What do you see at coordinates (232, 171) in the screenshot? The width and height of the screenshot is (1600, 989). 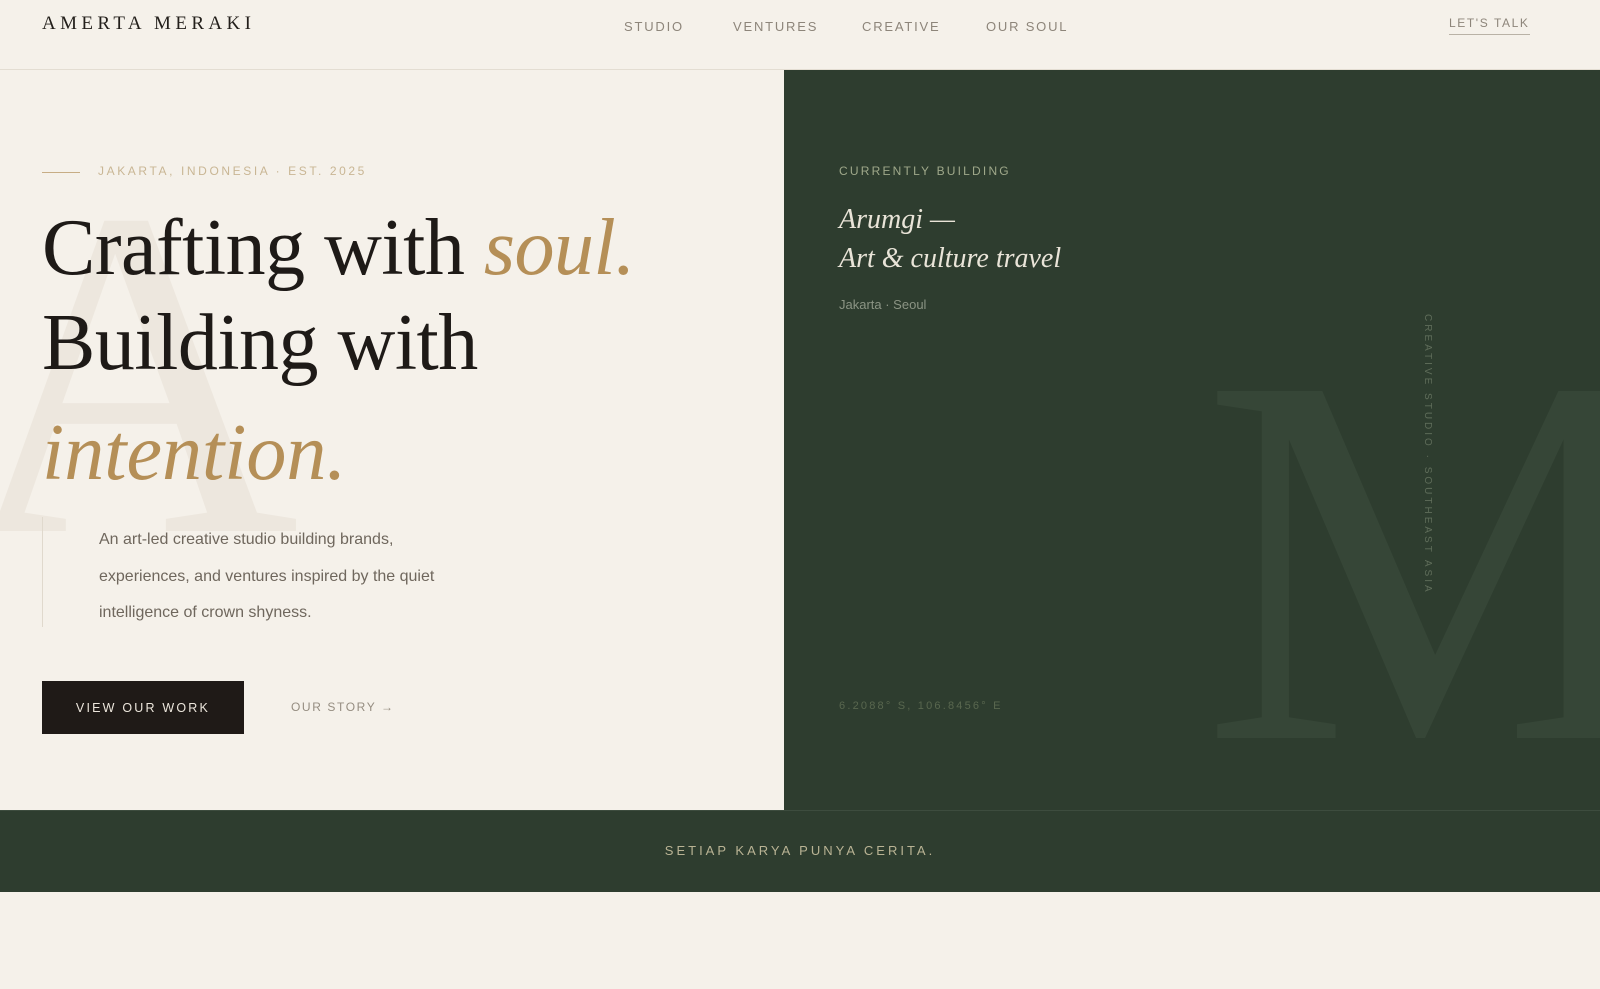 I see `location-eyebrow: JAKARTA, INDONESIA · EST. 2025` at bounding box center [232, 171].